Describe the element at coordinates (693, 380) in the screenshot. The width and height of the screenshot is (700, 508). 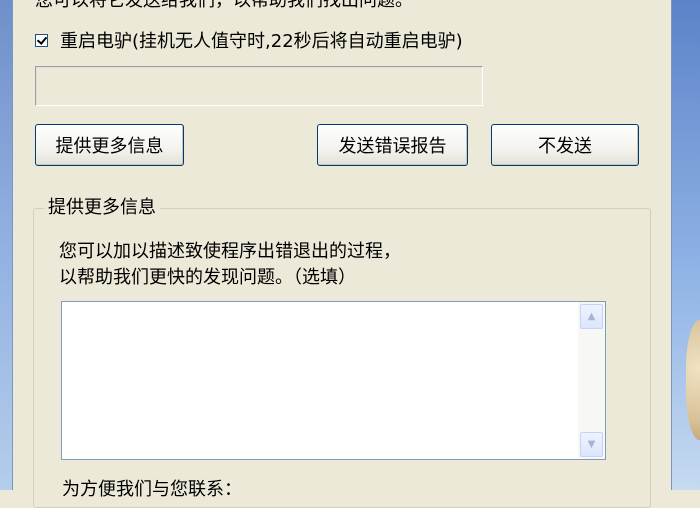
I see `wallpaper-hill` at that location.